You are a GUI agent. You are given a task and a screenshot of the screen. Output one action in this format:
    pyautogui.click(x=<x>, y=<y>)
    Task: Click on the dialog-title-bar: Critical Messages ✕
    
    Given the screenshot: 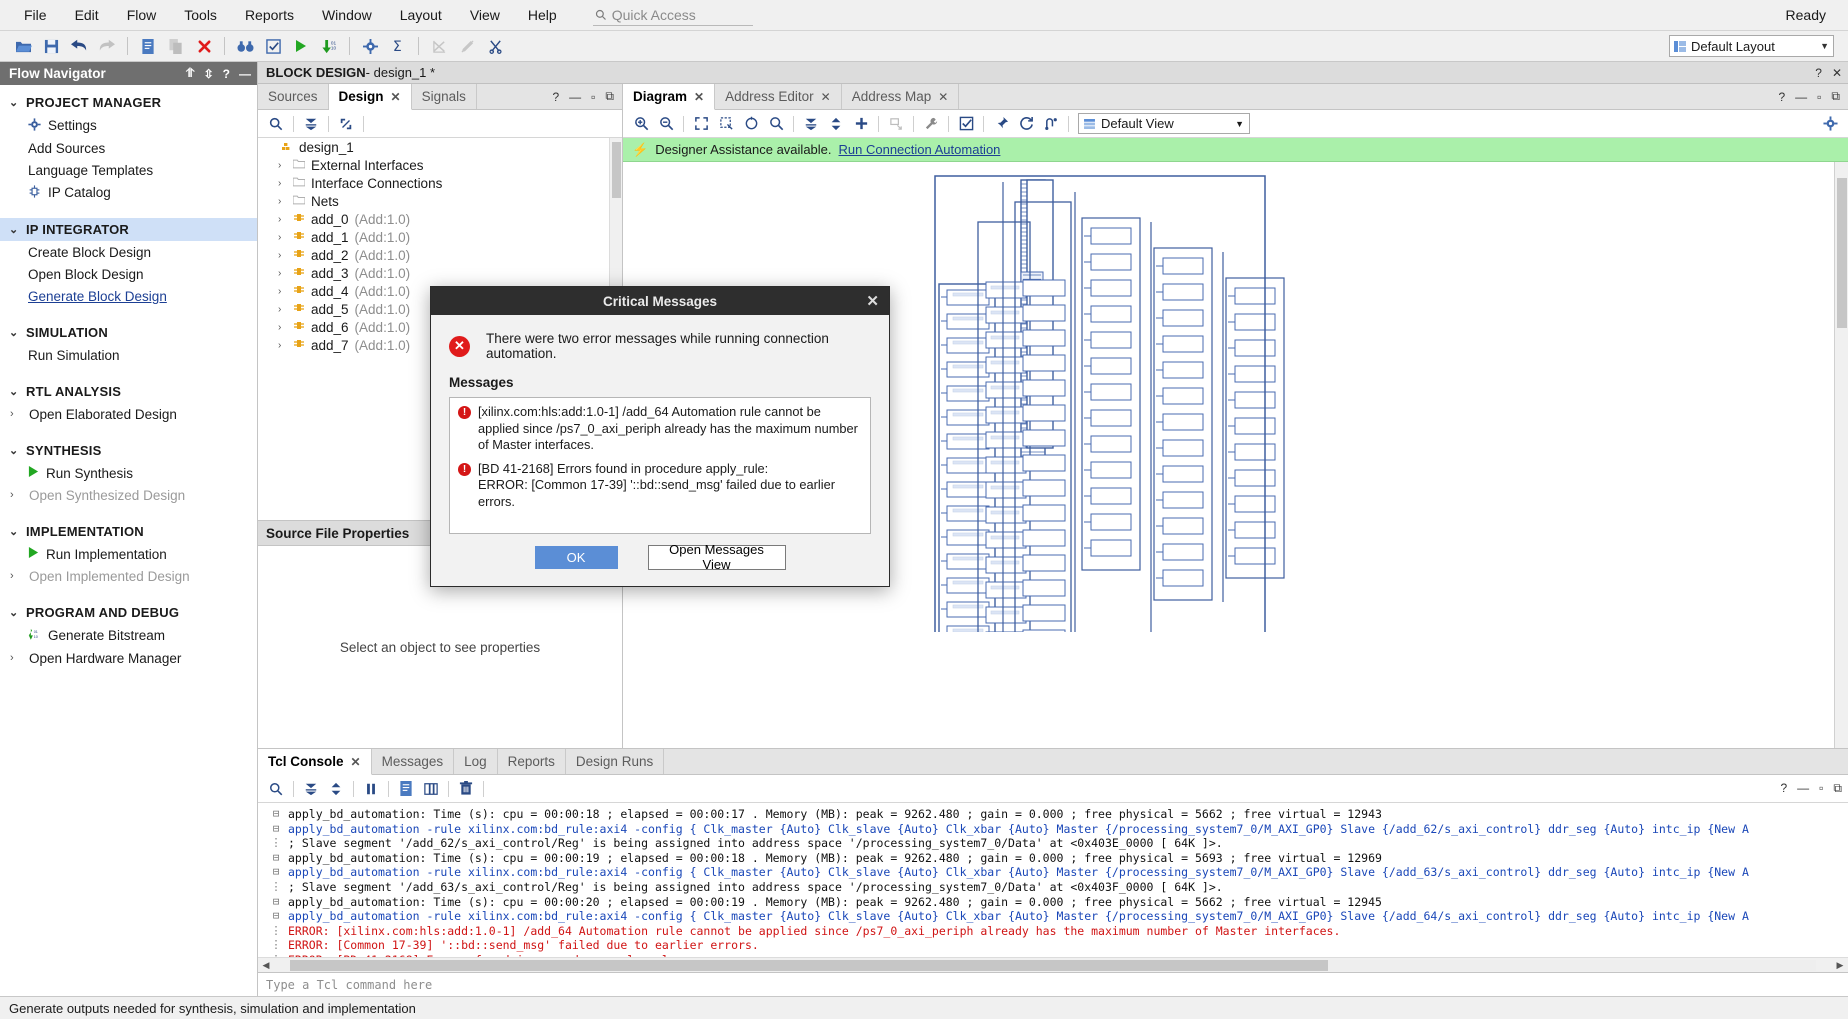 What is the action you would take?
    pyautogui.click(x=660, y=301)
    